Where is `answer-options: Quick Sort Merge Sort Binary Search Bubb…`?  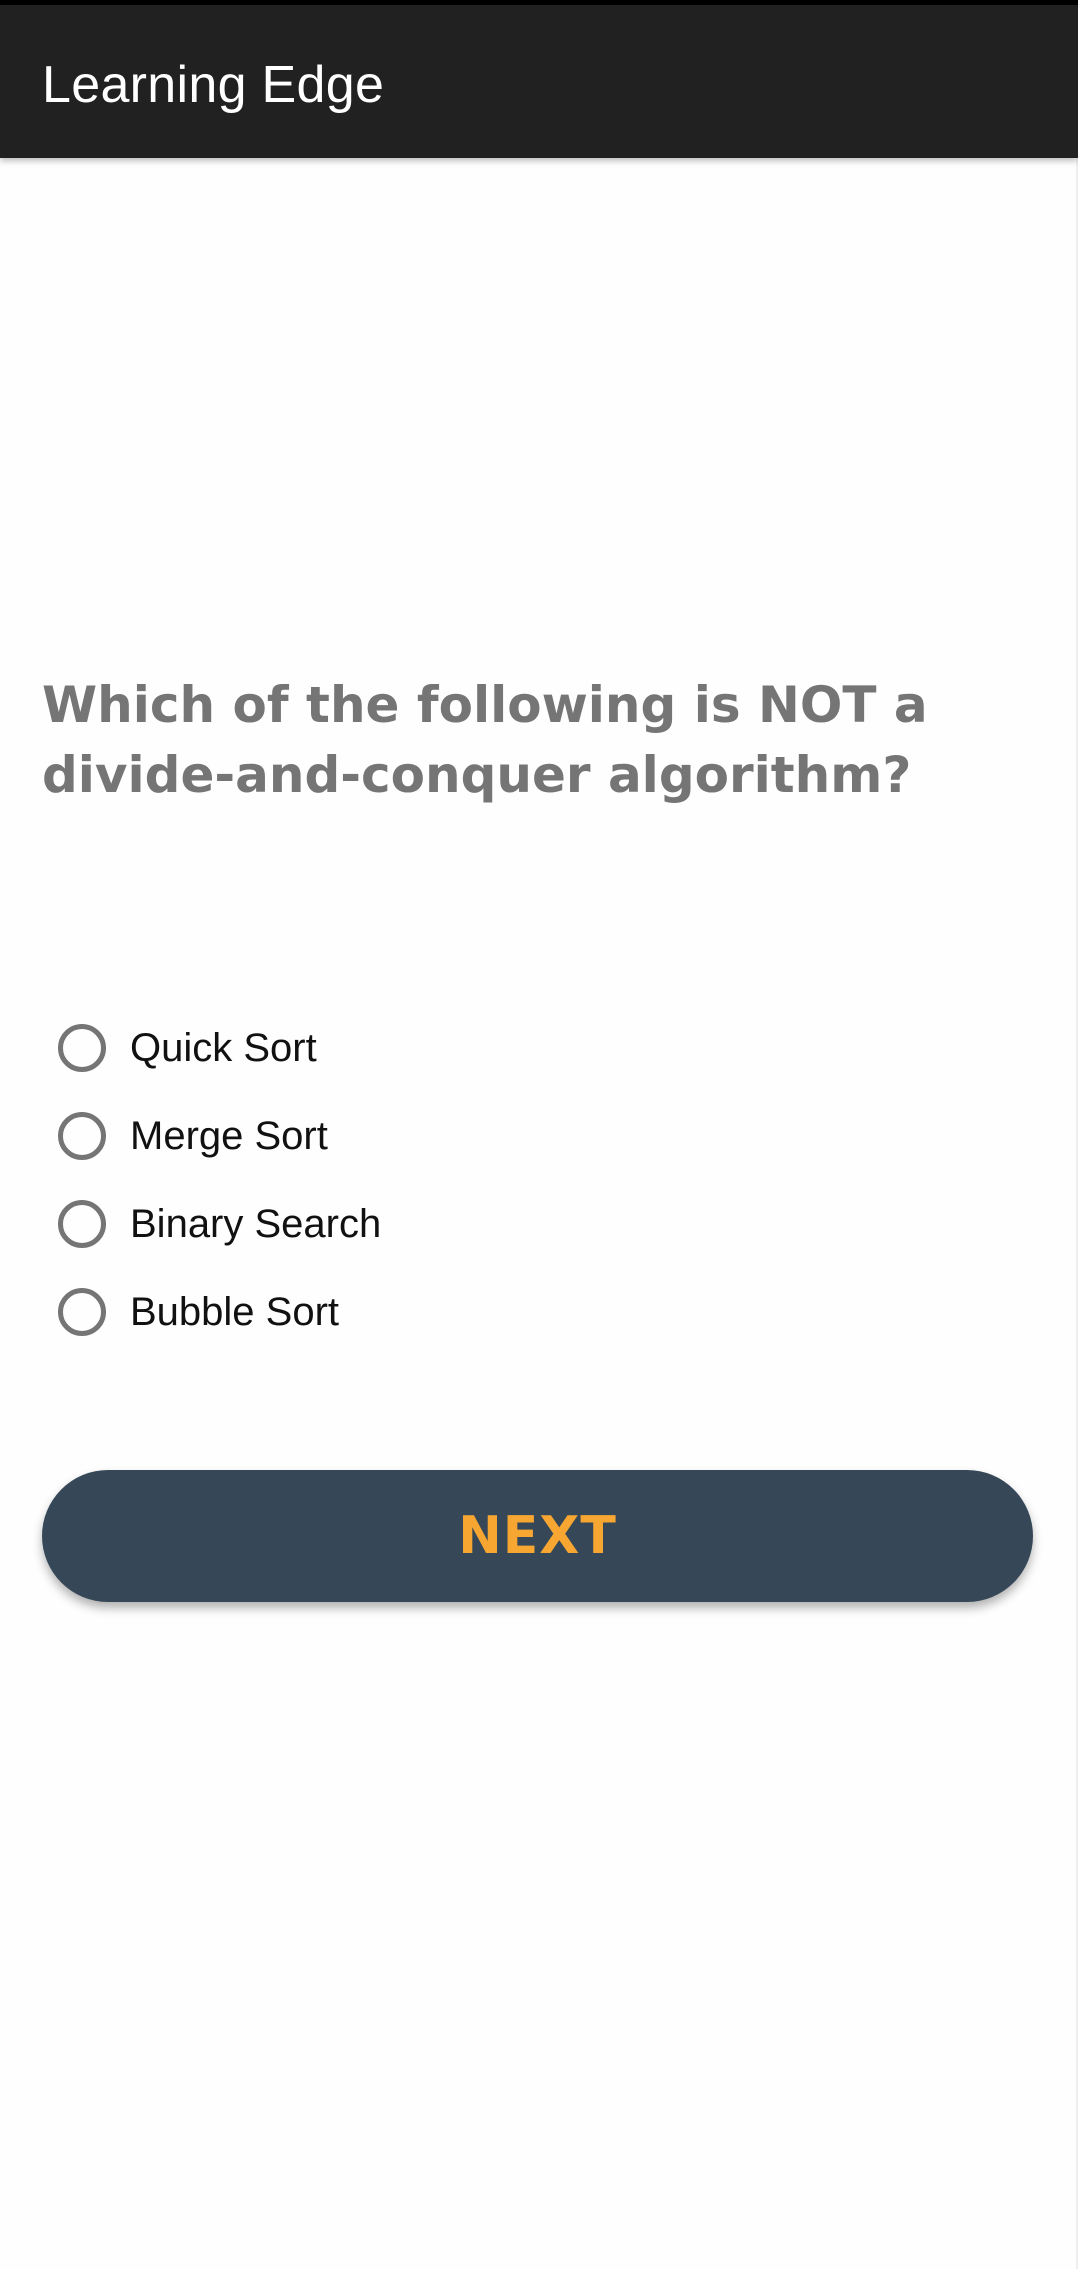 answer-options: Quick Sort Merge Sort Binary Search Bubb… is located at coordinates (506, 1207).